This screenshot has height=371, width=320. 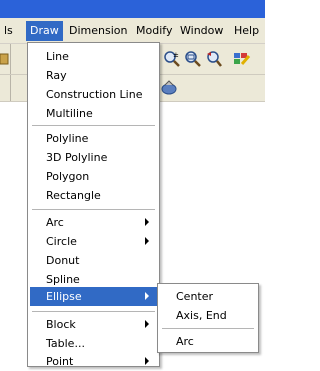 I want to click on menu-item-label: Construction Line, so click(x=94, y=94).